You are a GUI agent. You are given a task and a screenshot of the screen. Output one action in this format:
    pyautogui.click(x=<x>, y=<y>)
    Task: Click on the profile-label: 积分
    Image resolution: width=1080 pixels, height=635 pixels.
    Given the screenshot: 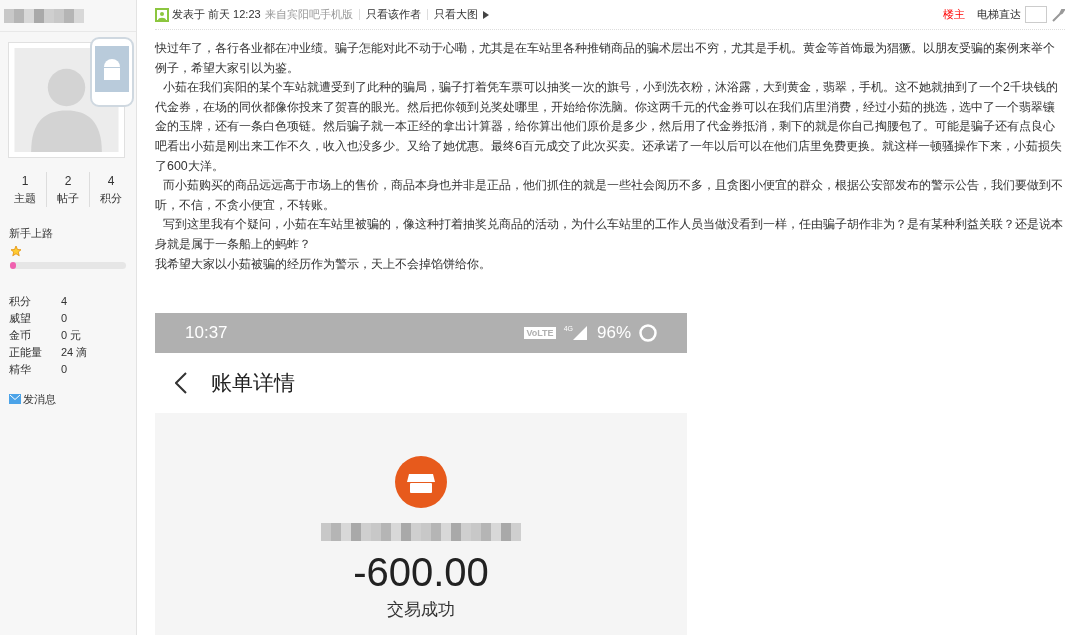 What is the action you would take?
    pyautogui.click(x=20, y=301)
    